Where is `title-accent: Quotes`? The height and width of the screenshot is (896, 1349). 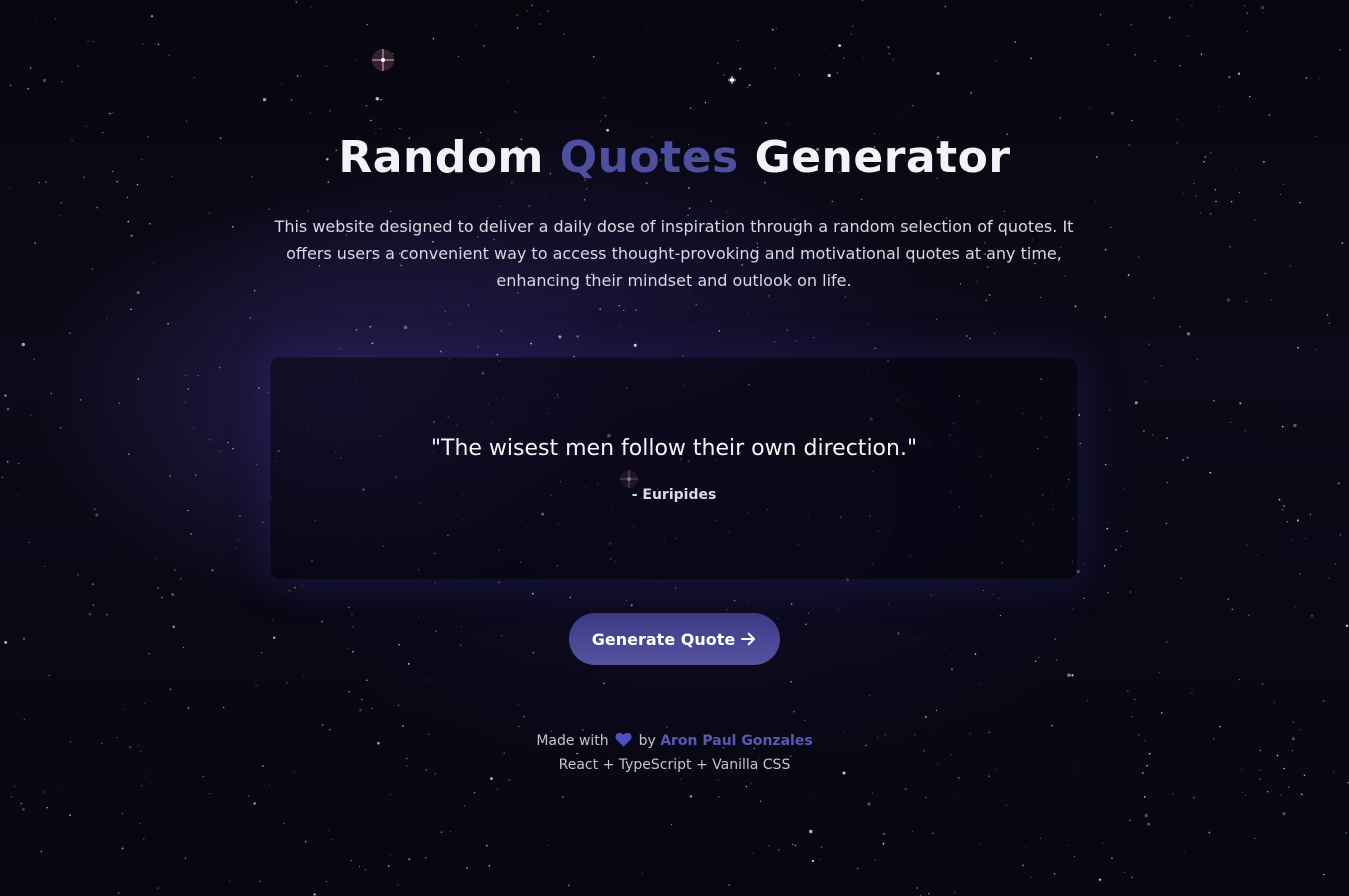 title-accent: Quotes is located at coordinates (649, 157).